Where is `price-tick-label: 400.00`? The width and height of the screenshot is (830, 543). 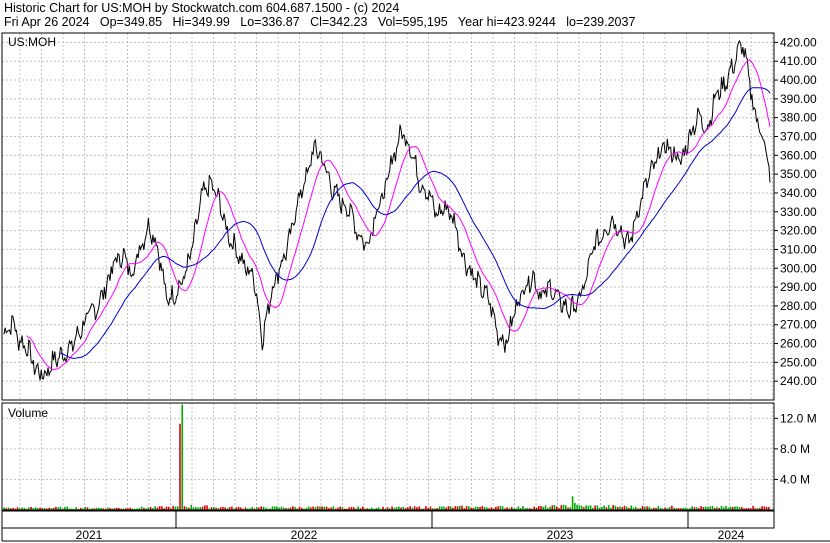
price-tick-label: 400.00 is located at coordinates (798, 80).